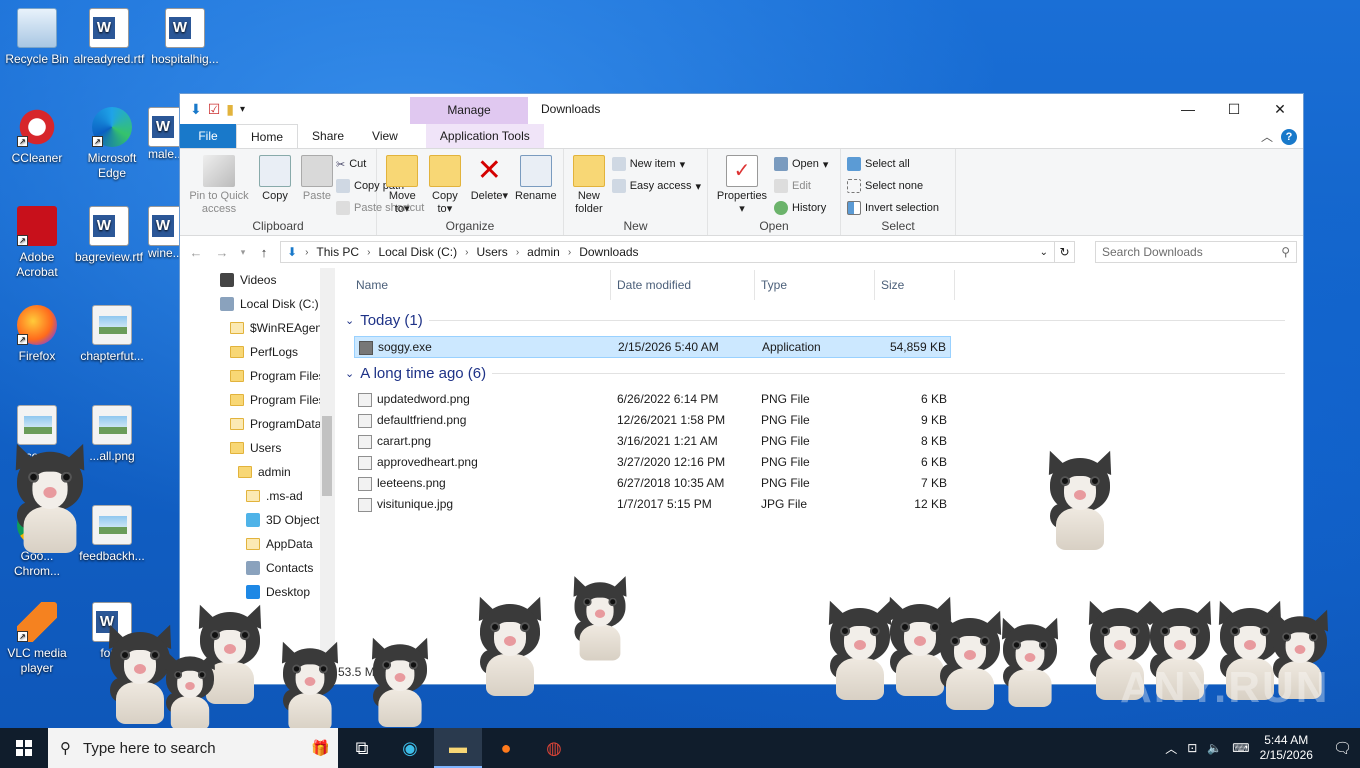 The width and height of the screenshot is (1360, 768). I want to click on start-button, so click(24, 748).